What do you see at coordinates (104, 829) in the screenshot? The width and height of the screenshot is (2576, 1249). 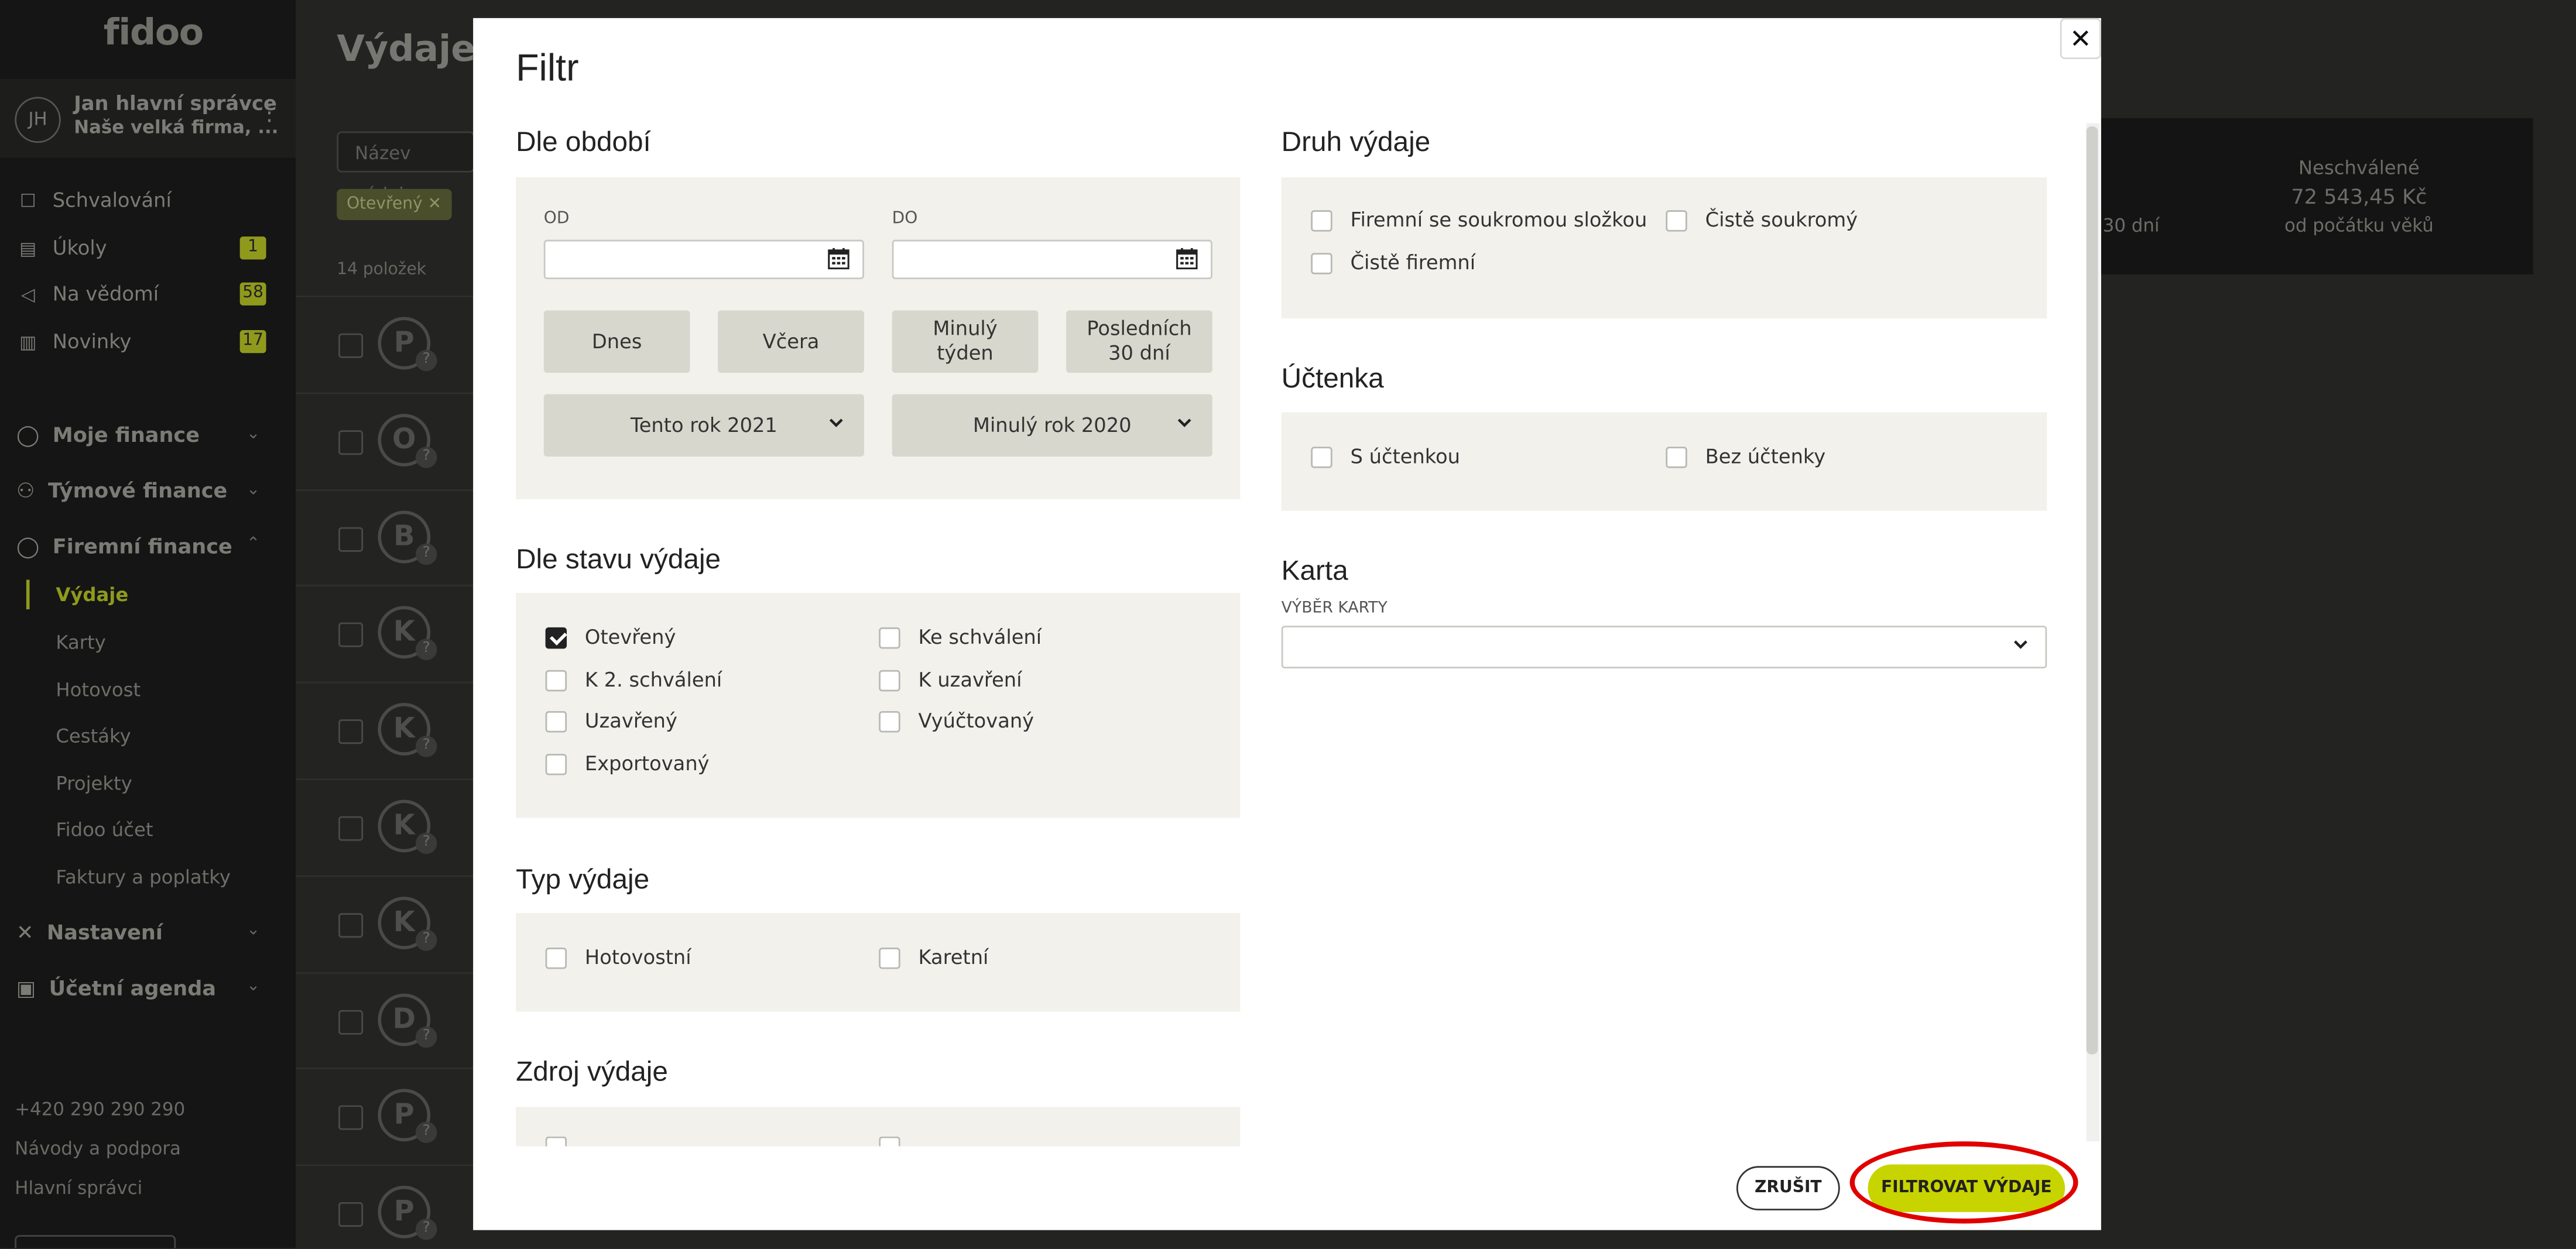 I see `sidebar-item-fidoo-account: Fidoo účet` at bounding box center [104, 829].